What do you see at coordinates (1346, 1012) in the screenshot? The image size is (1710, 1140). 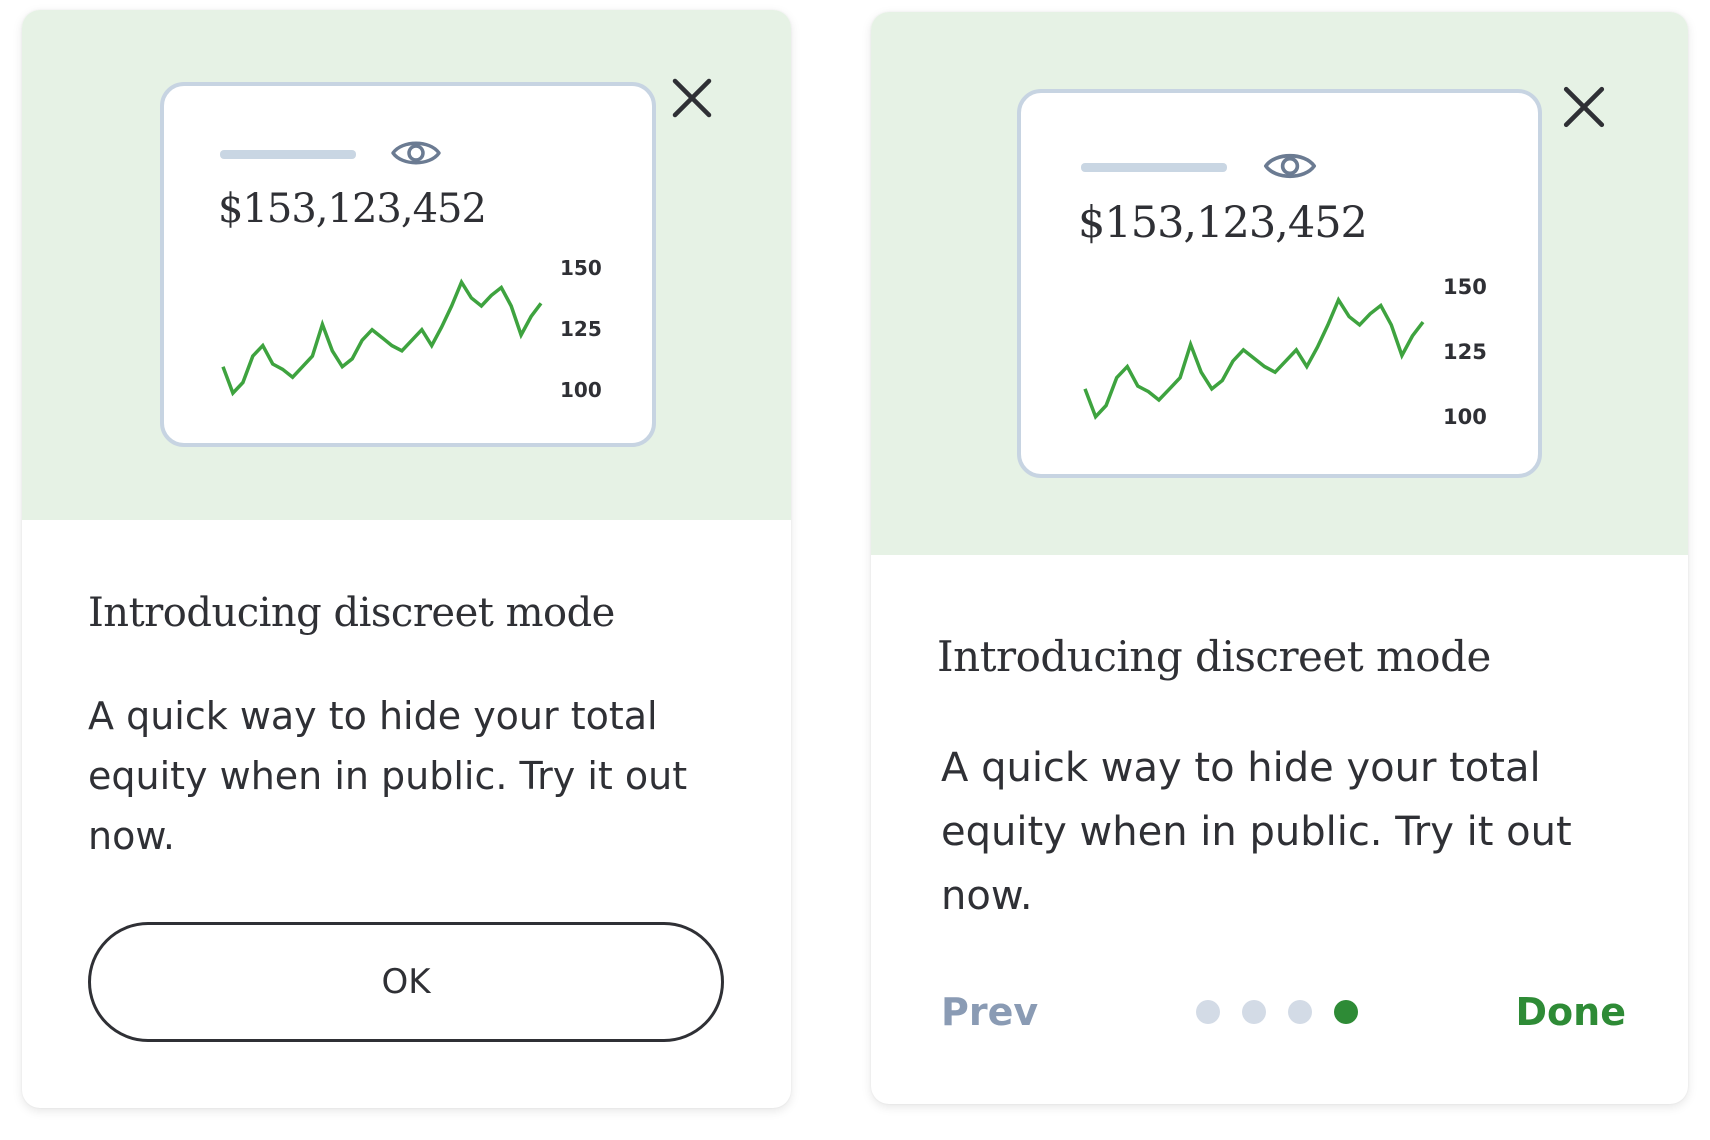 I see `pagination-dot-active` at bounding box center [1346, 1012].